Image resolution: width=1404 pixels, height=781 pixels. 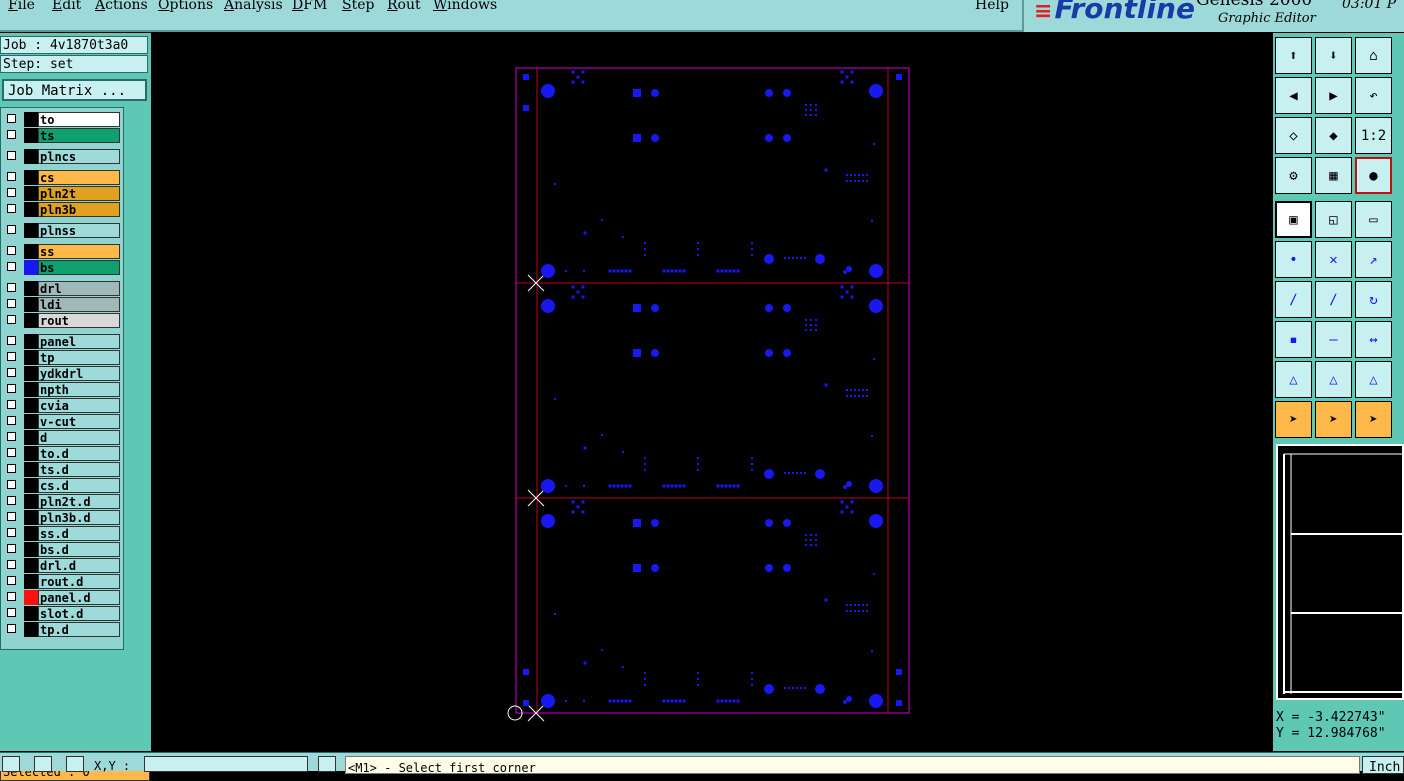 I want to click on layer-row: v-cut, so click(x=63, y=421).